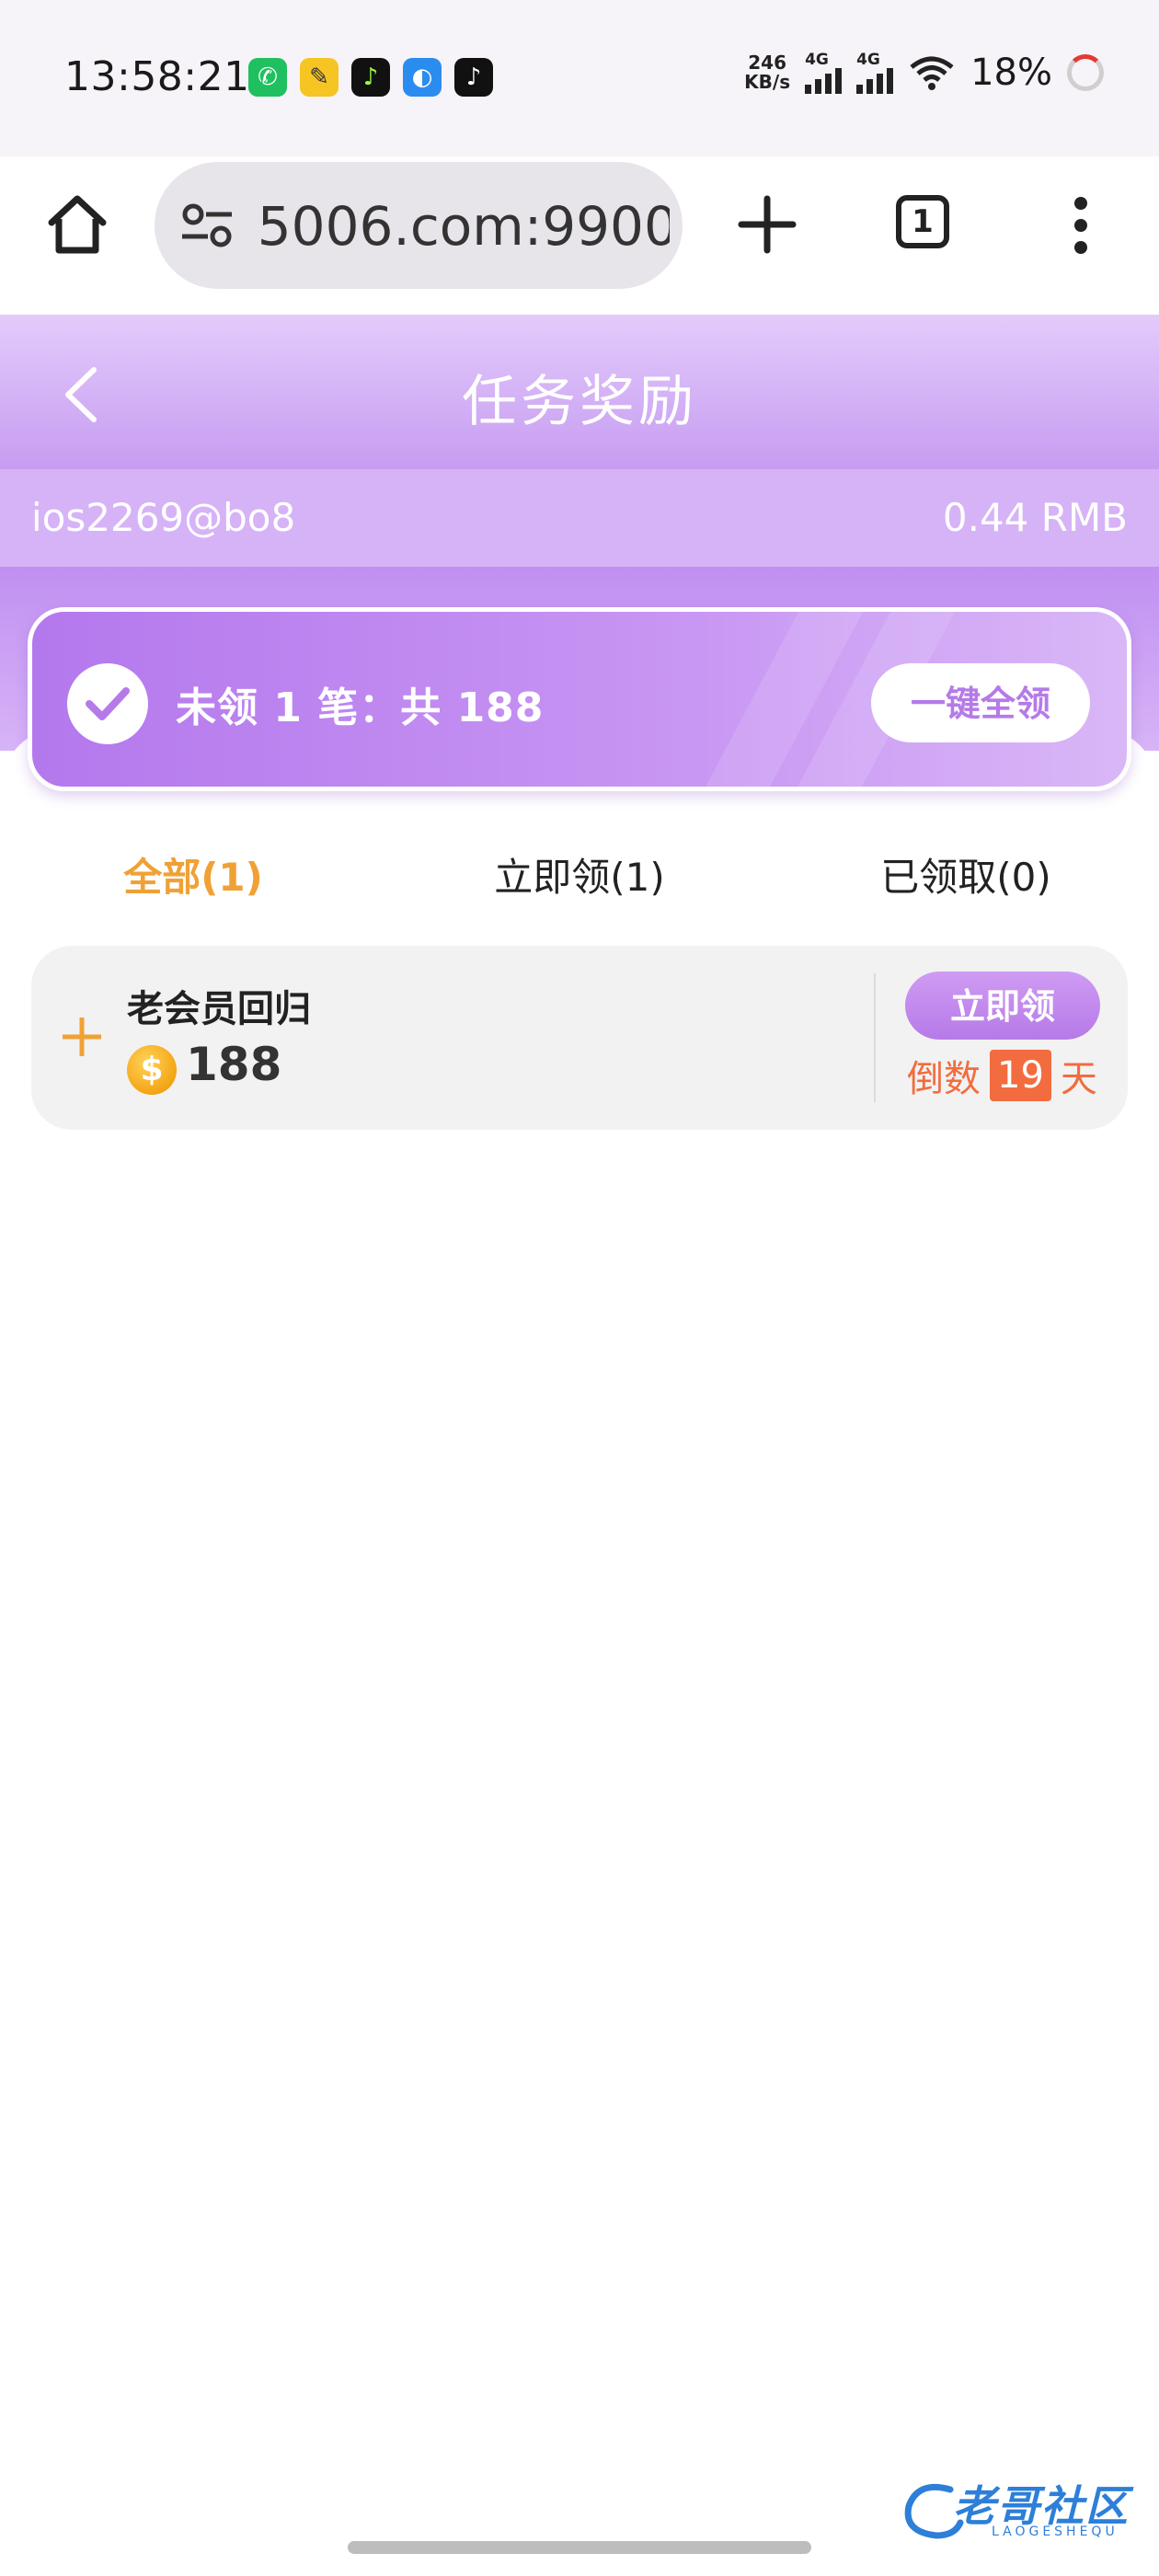 This screenshot has height=2576, width=1159. I want to click on url-text: 5006.com:9900, so click(461, 226).